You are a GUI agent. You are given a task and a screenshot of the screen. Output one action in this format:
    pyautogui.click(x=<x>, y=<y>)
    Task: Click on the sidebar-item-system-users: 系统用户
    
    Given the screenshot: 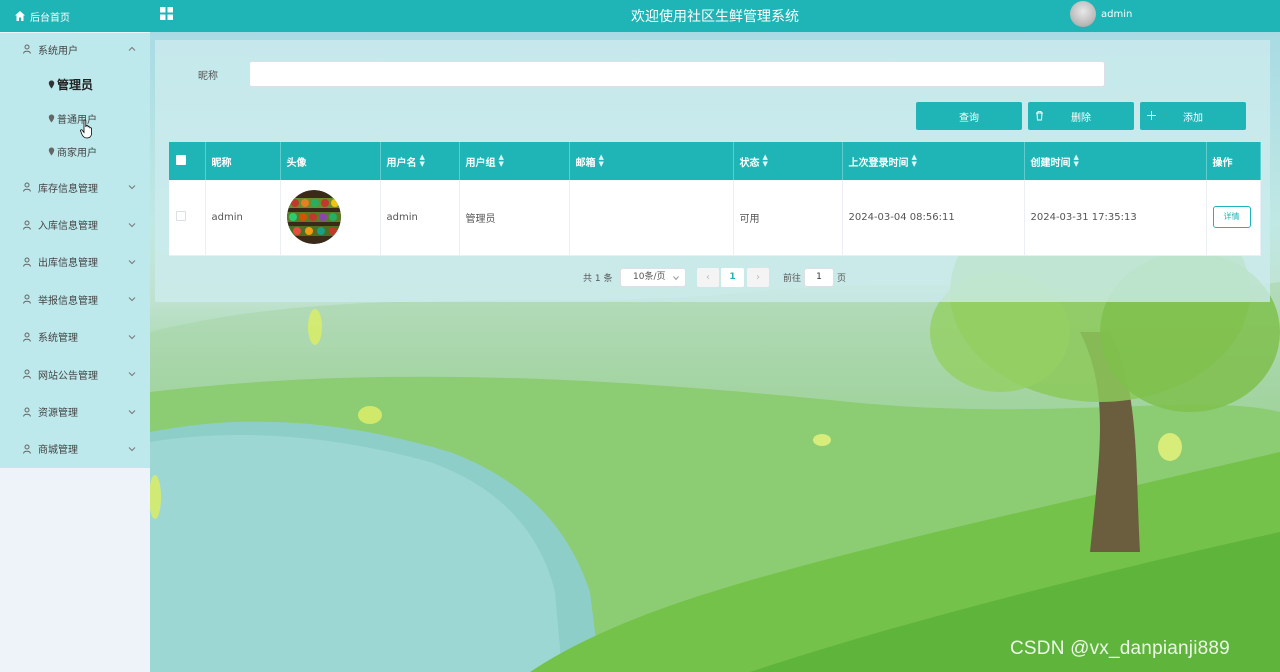 What is the action you would take?
    pyautogui.click(x=75, y=49)
    